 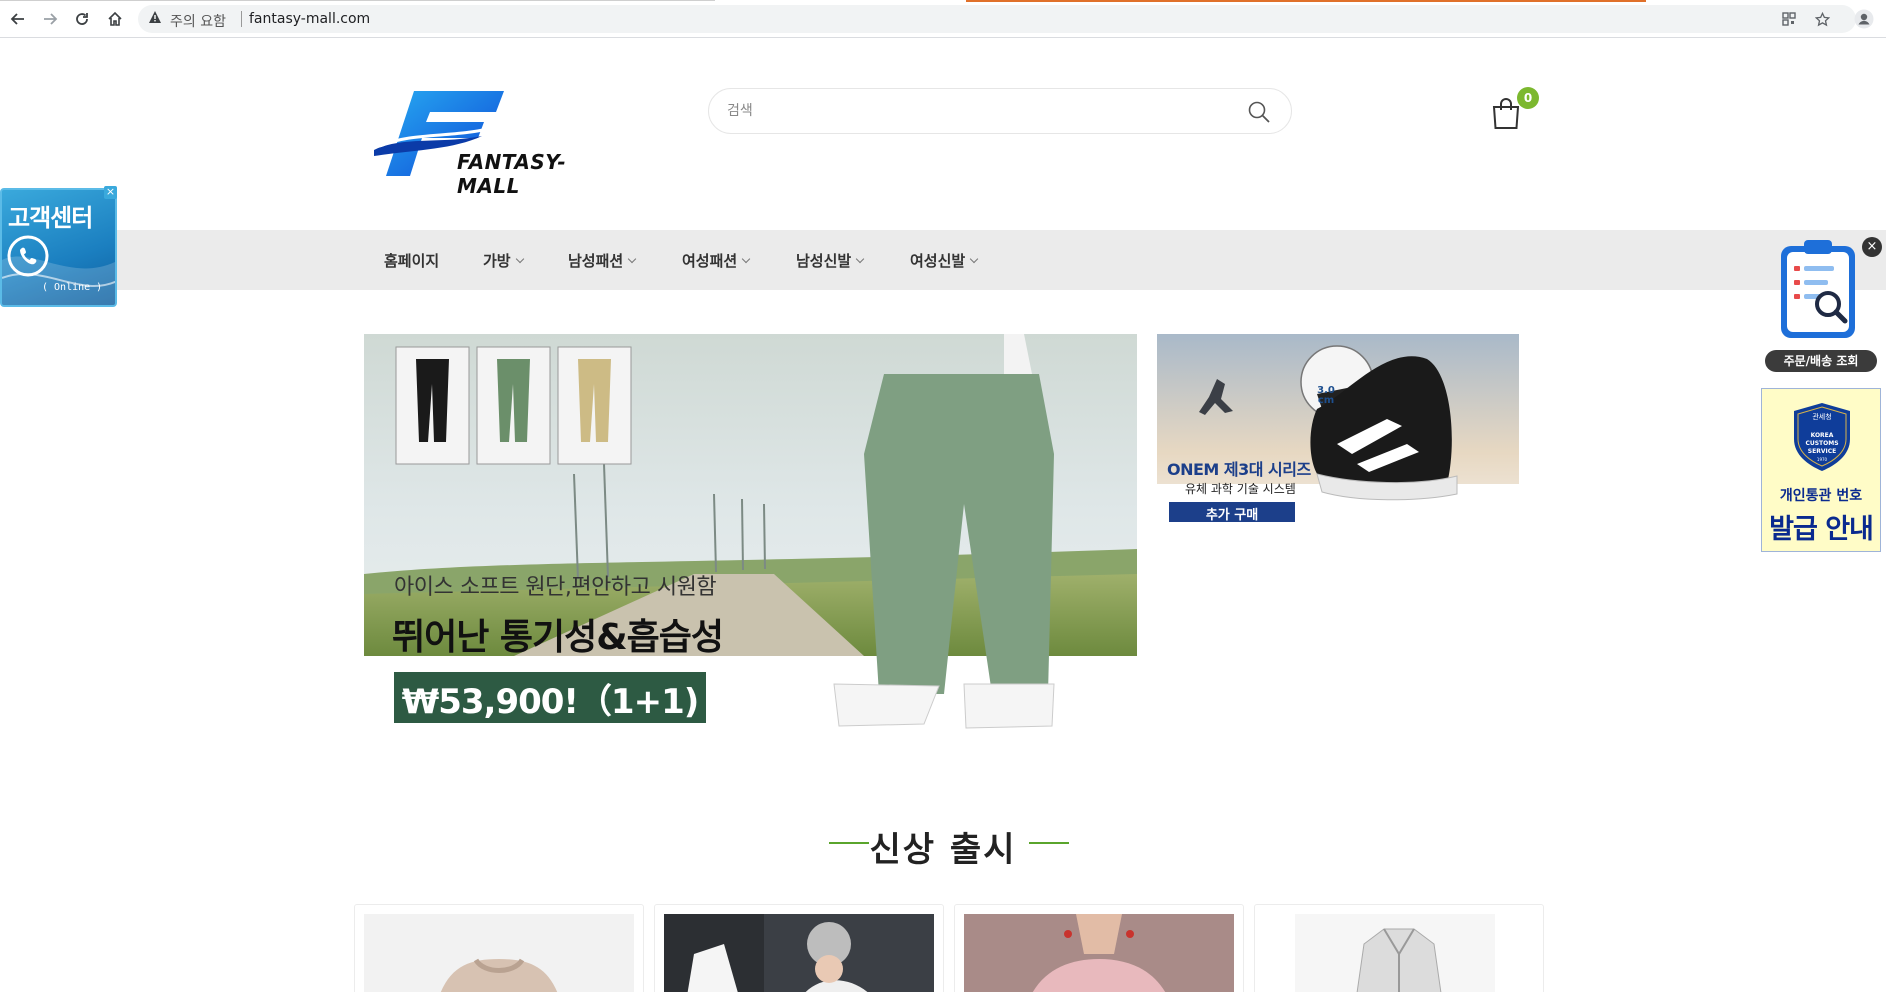 I want to click on customs-shield-icon: 관세청 KOREA CUSTOMS SERVICE 1970, so click(x=1822, y=437).